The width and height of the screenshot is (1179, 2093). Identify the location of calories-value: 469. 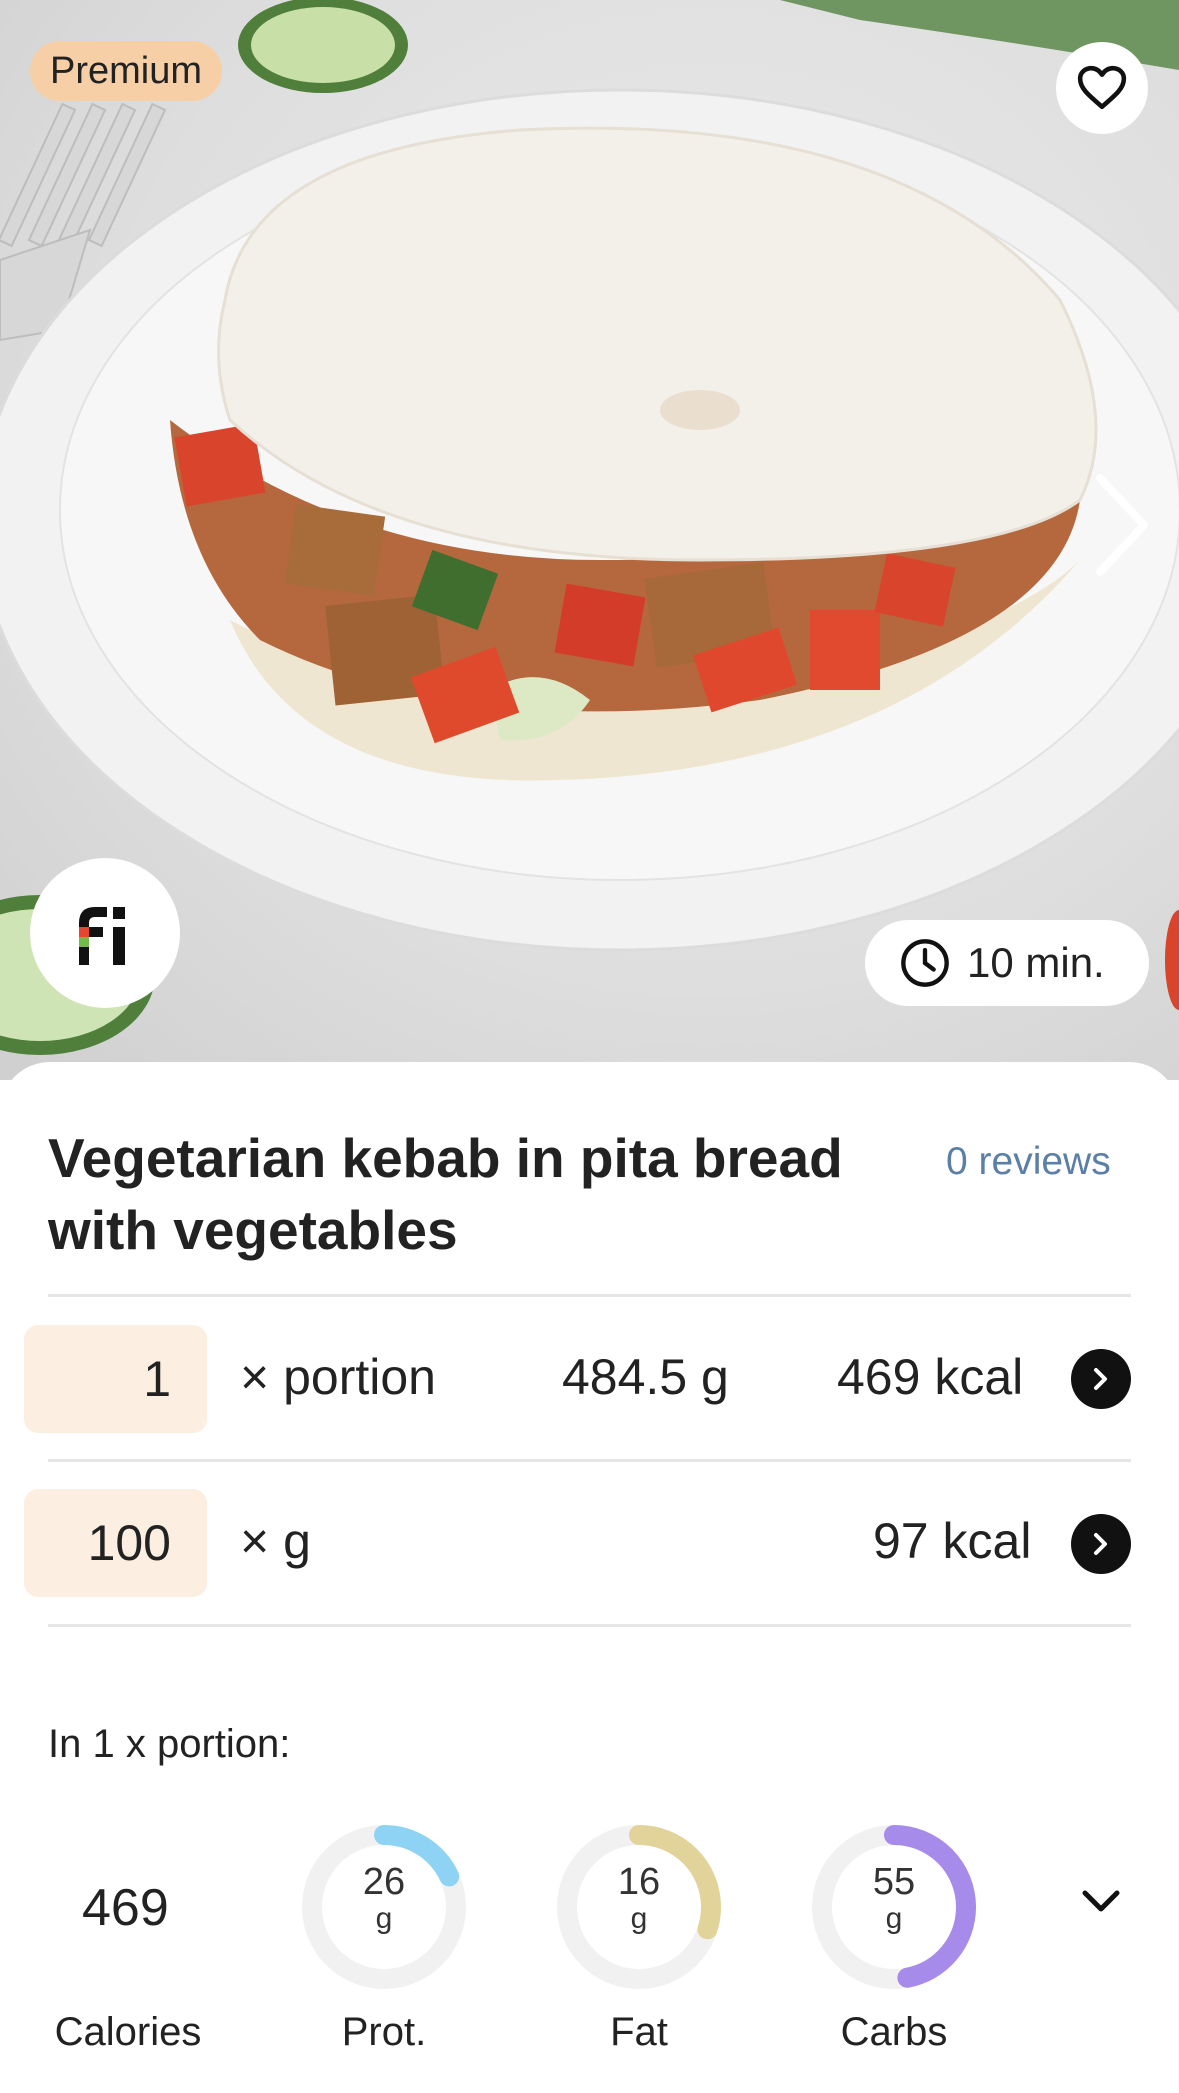
(125, 1908).